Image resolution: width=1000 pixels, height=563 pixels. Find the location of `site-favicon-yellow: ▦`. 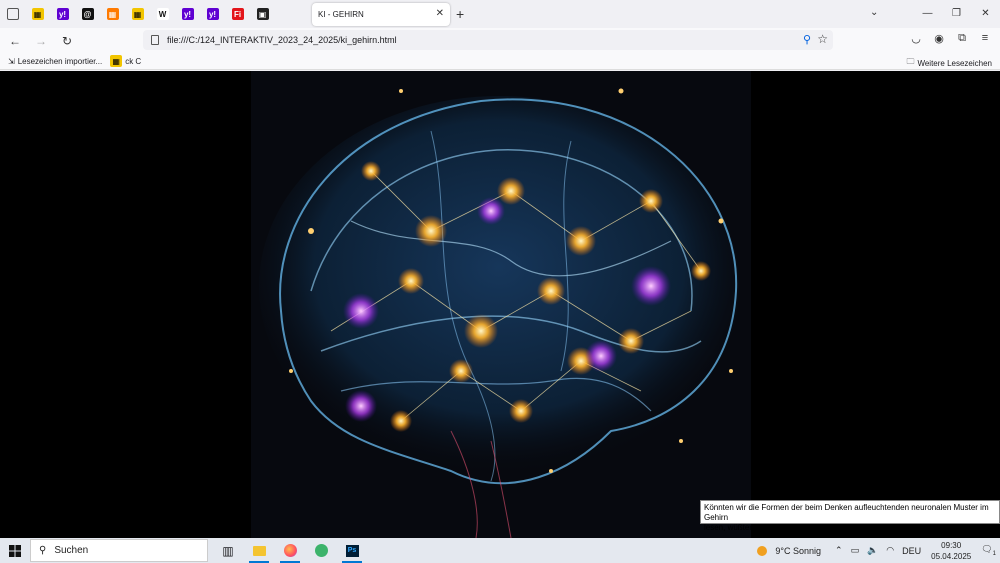

site-favicon-yellow: ▦ is located at coordinates (37, 14).